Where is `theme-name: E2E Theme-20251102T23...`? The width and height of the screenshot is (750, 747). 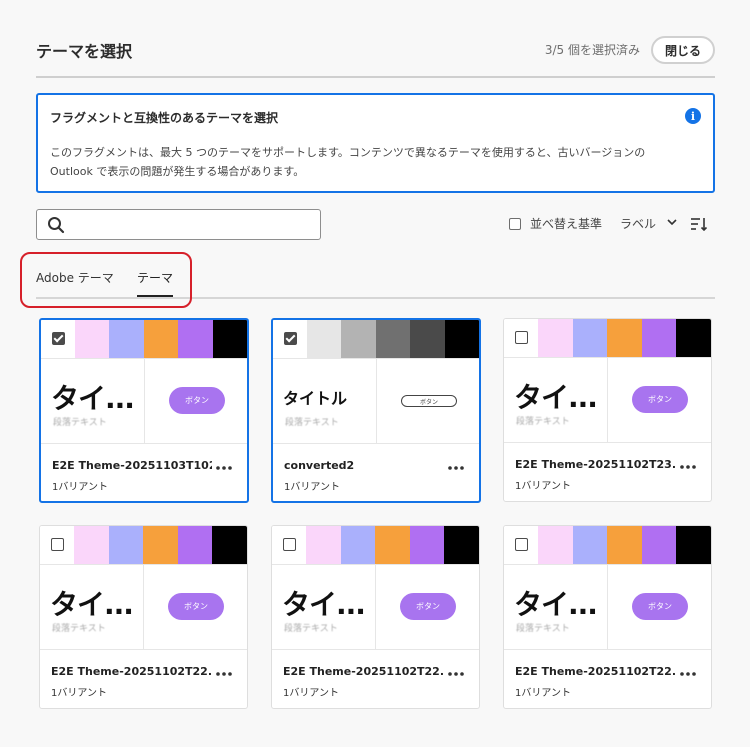
theme-name: E2E Theme-20251102T23... is located at coordinates (595, 464).